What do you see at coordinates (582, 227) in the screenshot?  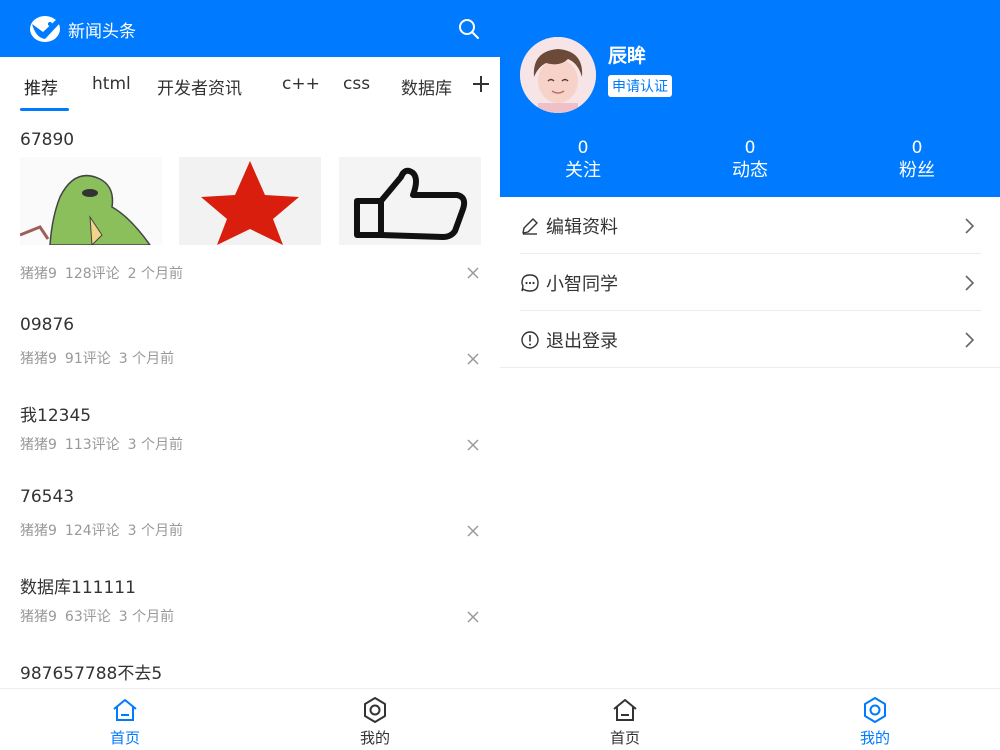 I see `menu-label: 编辑资料` at bounding box center [582, 227].